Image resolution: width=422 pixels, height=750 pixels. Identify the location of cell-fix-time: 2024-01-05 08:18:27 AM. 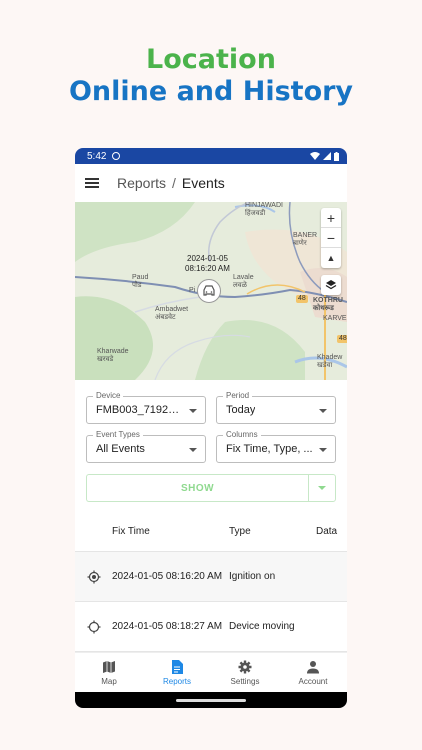
(167, 626).